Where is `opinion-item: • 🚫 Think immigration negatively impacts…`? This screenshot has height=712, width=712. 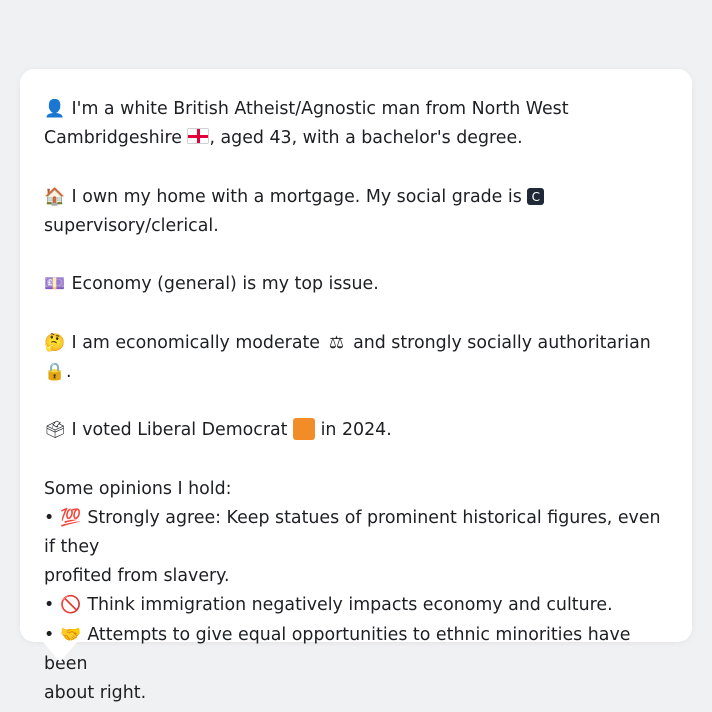
opinion-item: • 🚫 Think immigration negatively impacts… is located at coordinates (356, 605).